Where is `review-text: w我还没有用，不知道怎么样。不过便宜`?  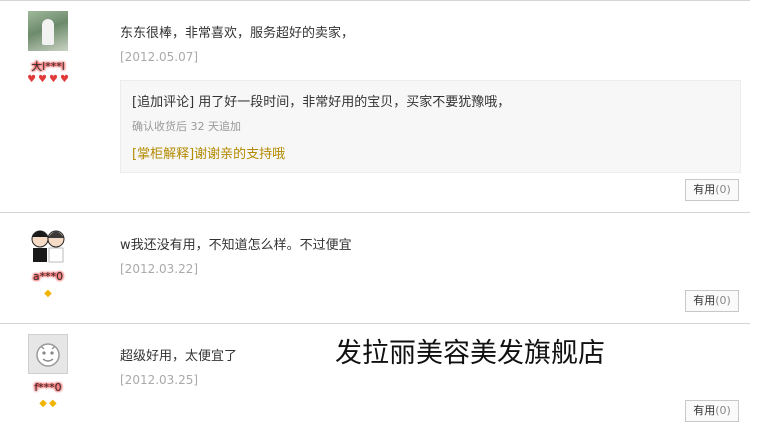
review-text: w我还没有用，不知道怎么样。不过便宜 is located at coordinates (236, 245).